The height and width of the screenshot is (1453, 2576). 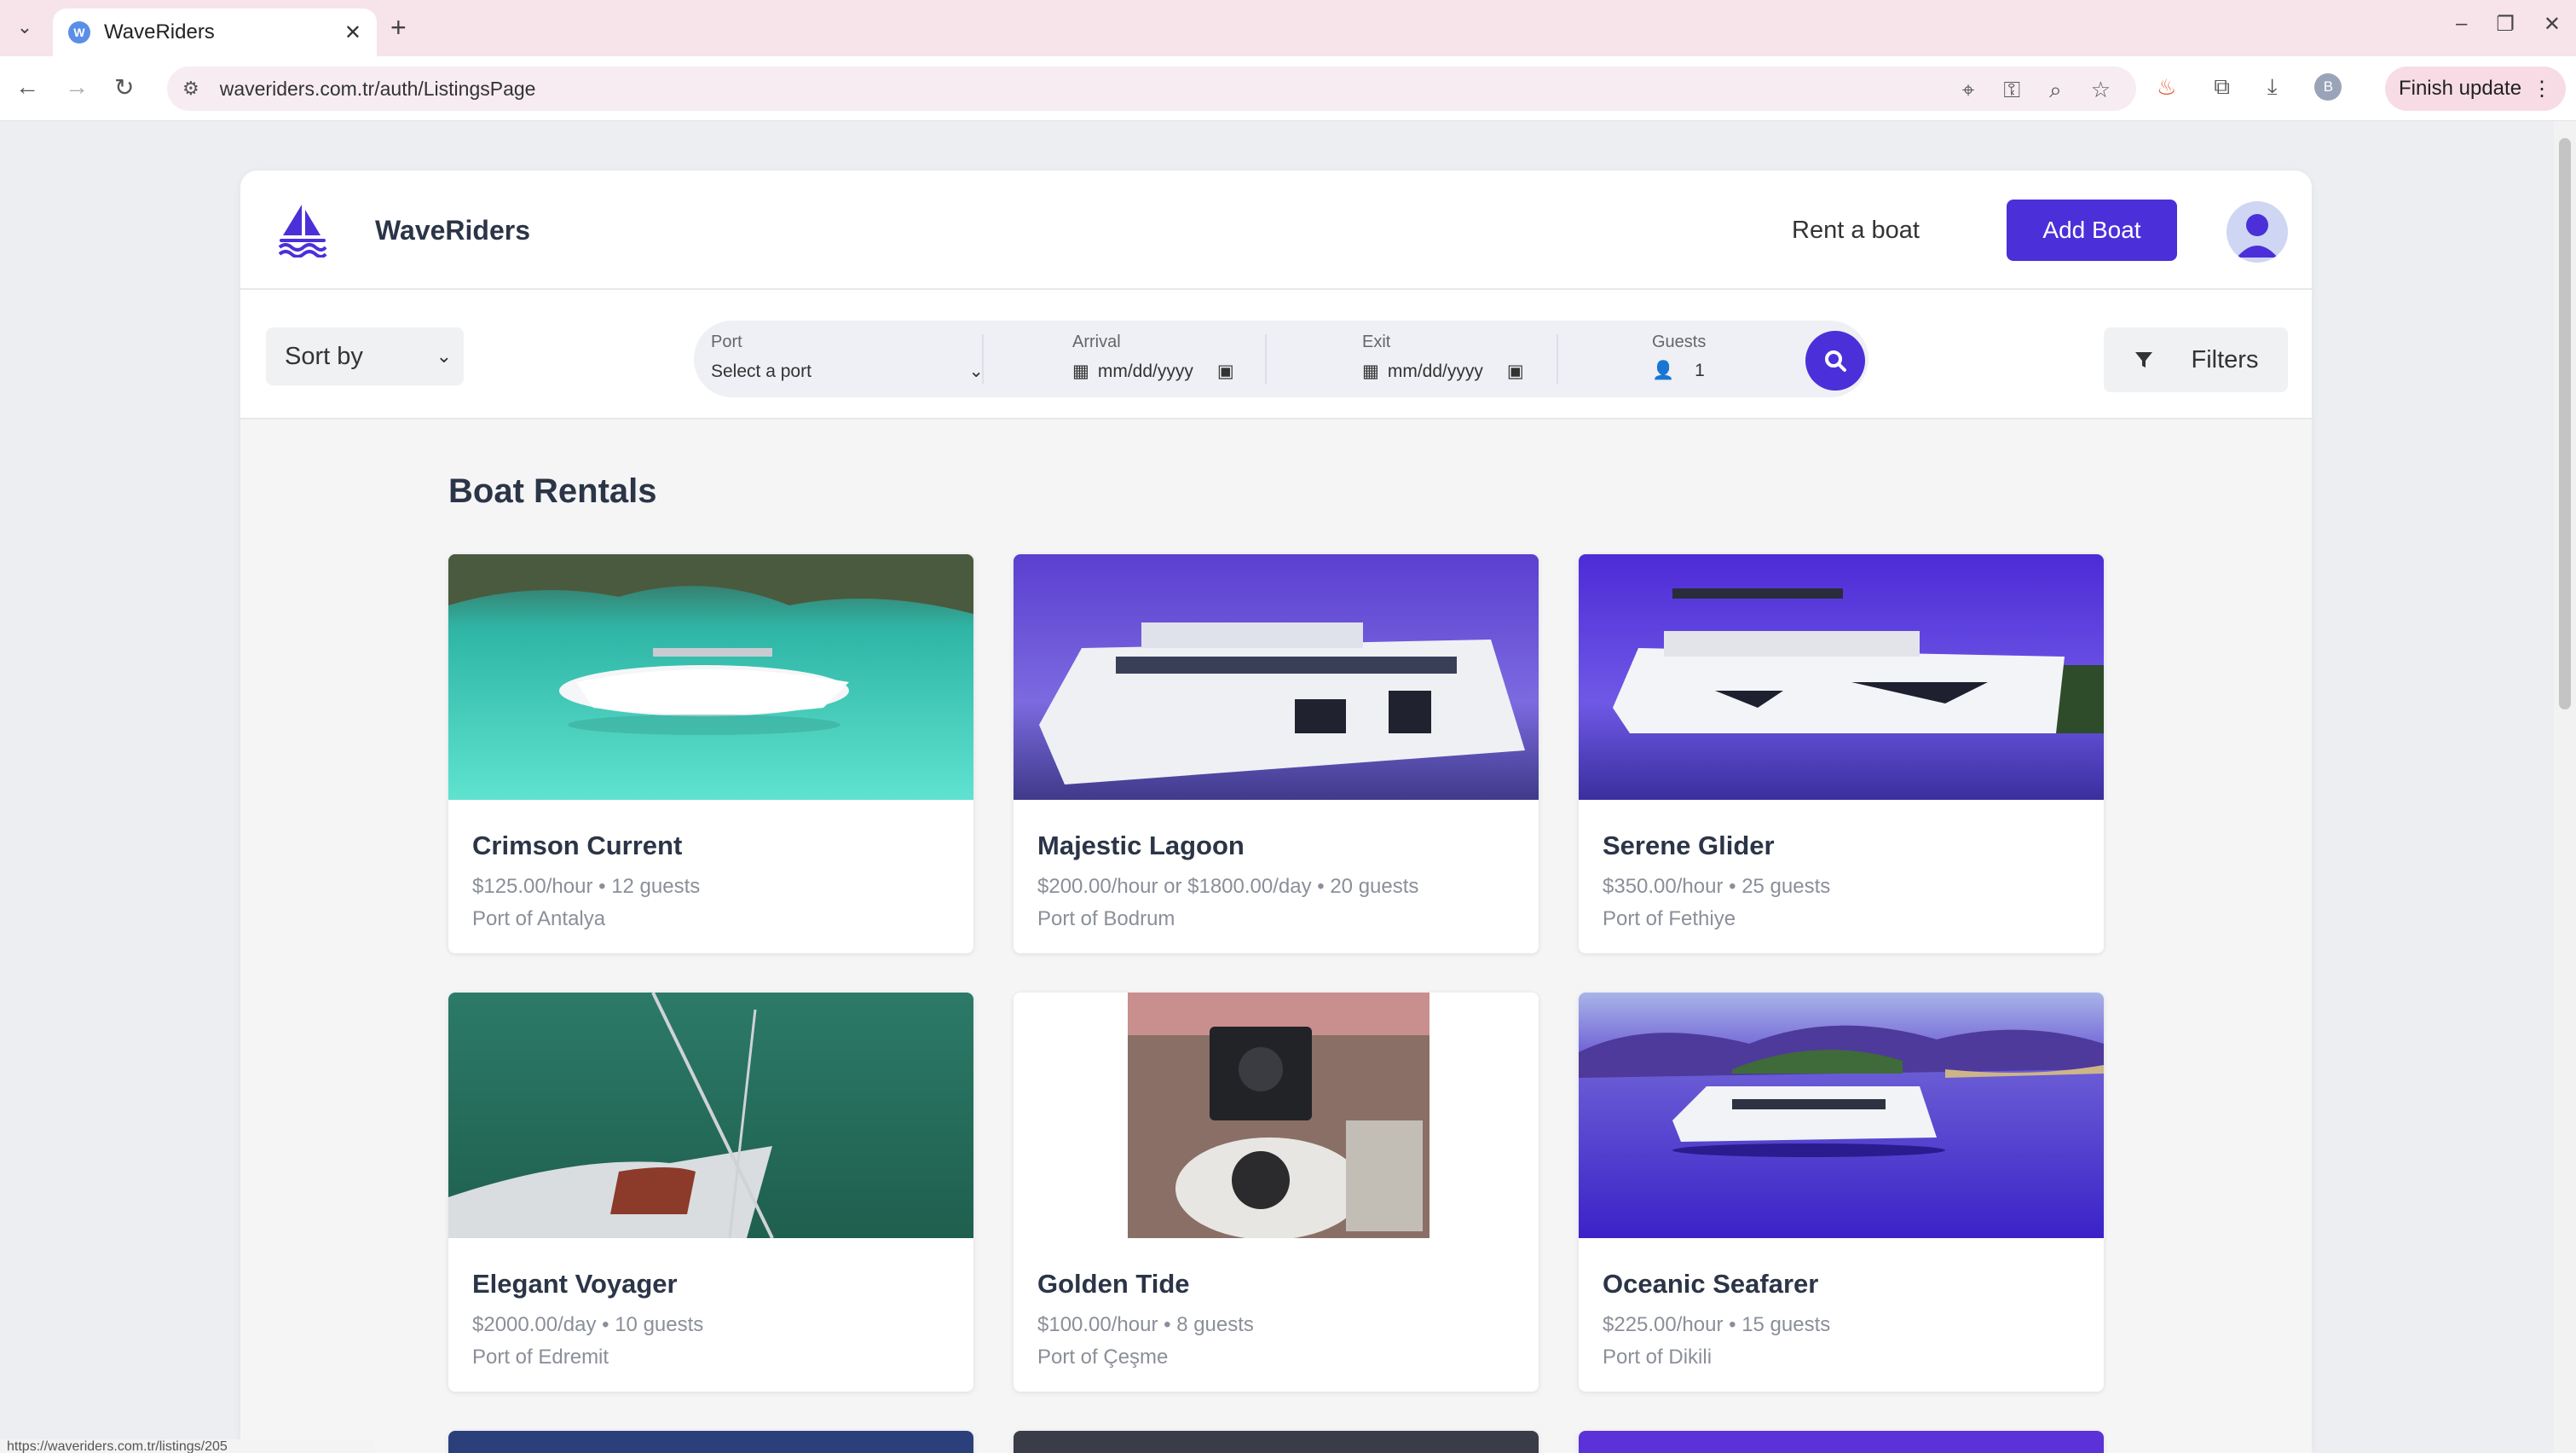 What do you see at coordinates (711, 846) in the screenshot?
I see `listing-name: Crimson Current` at bounding box center [711, 846].